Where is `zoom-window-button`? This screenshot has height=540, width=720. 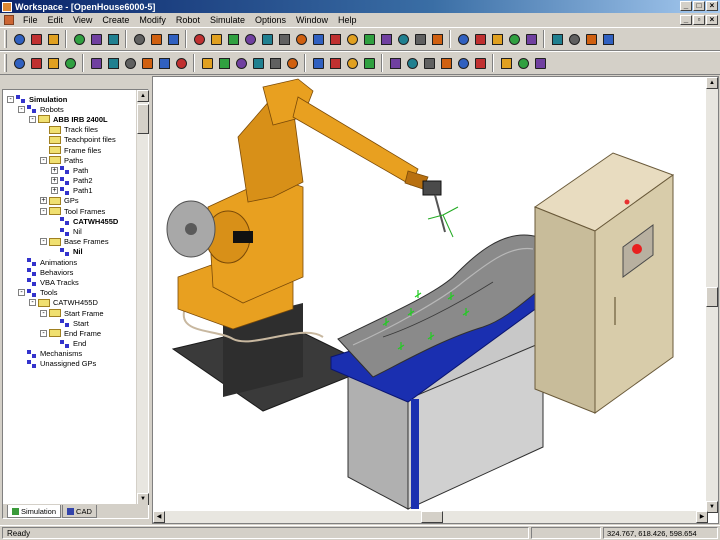
zoom-window-button is located at coordinates (403, 39).